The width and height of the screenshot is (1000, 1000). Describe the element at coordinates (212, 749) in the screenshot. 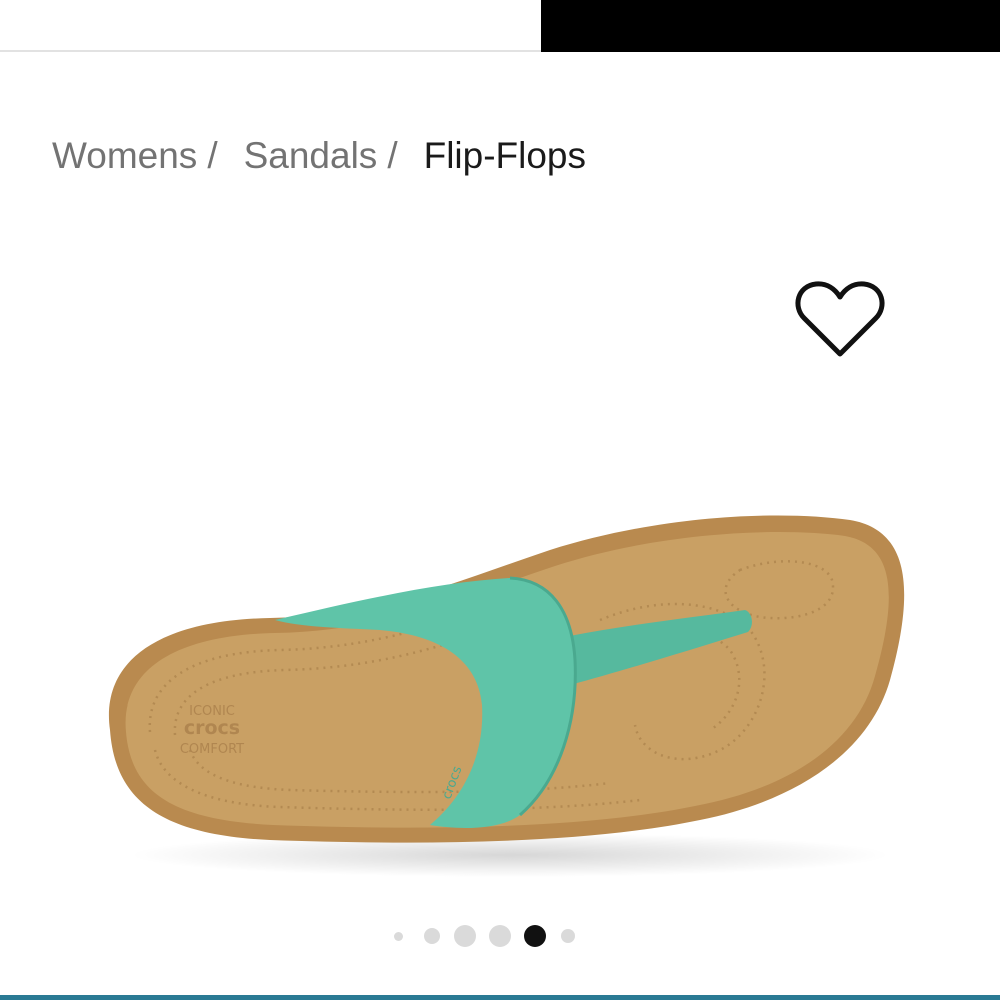

I see `svg-text: COMFORT` at that location.